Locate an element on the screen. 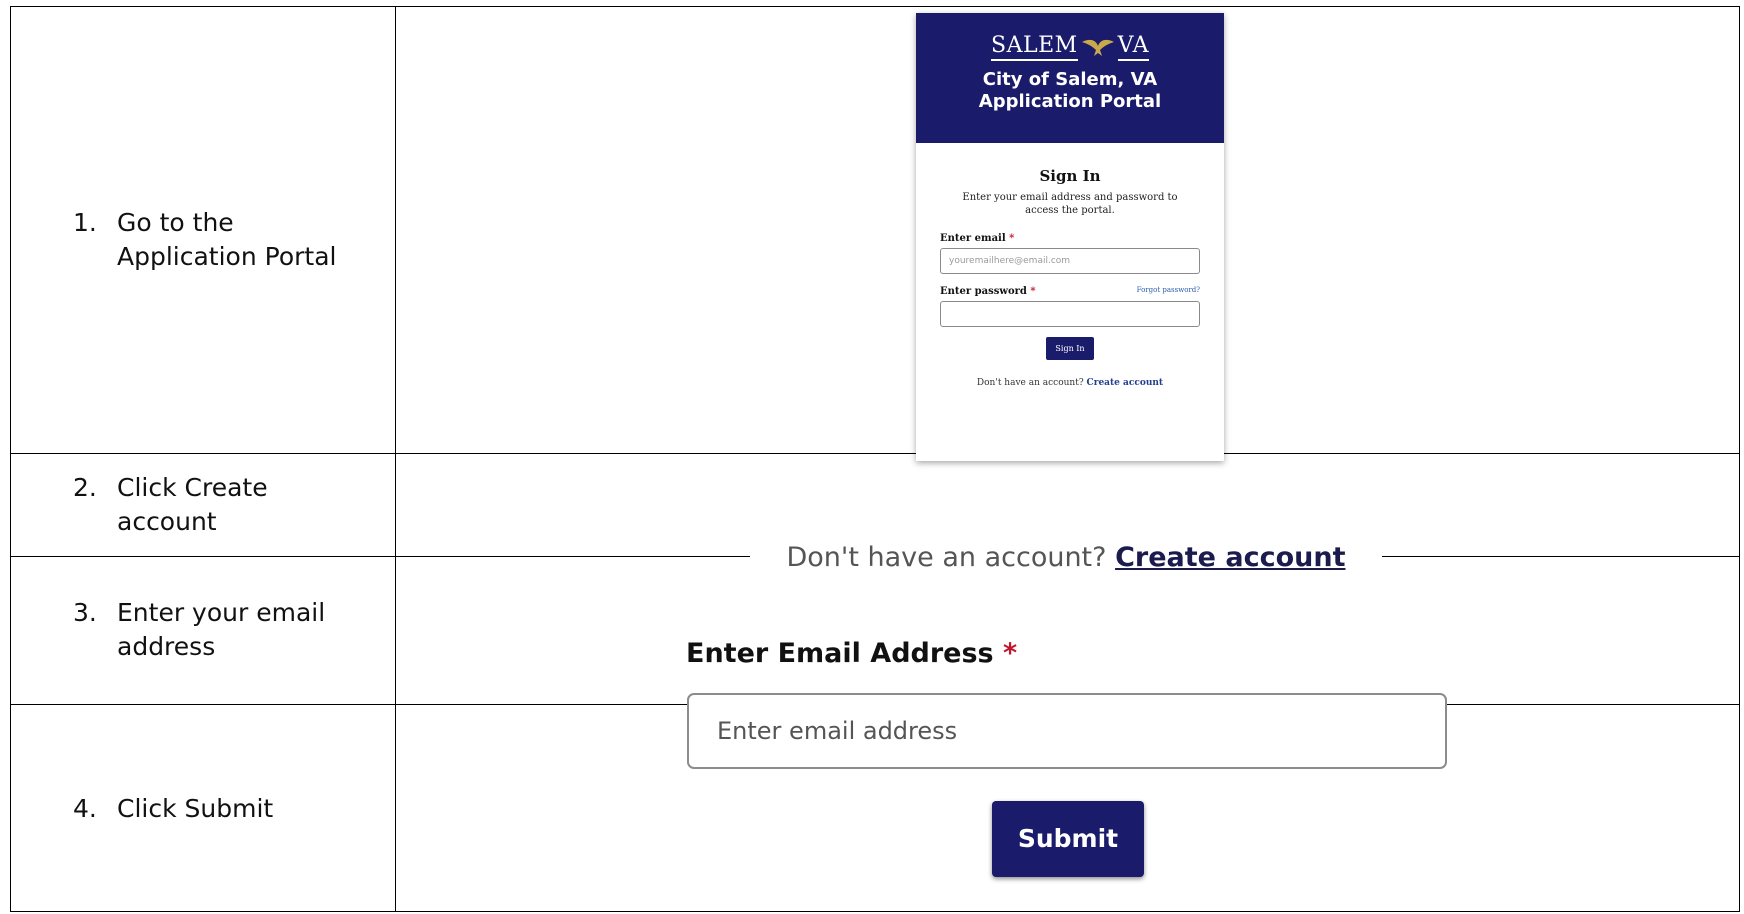 The height and width of the screenshot is (914, 1744). password-field is located at coordinates (1070, 314).